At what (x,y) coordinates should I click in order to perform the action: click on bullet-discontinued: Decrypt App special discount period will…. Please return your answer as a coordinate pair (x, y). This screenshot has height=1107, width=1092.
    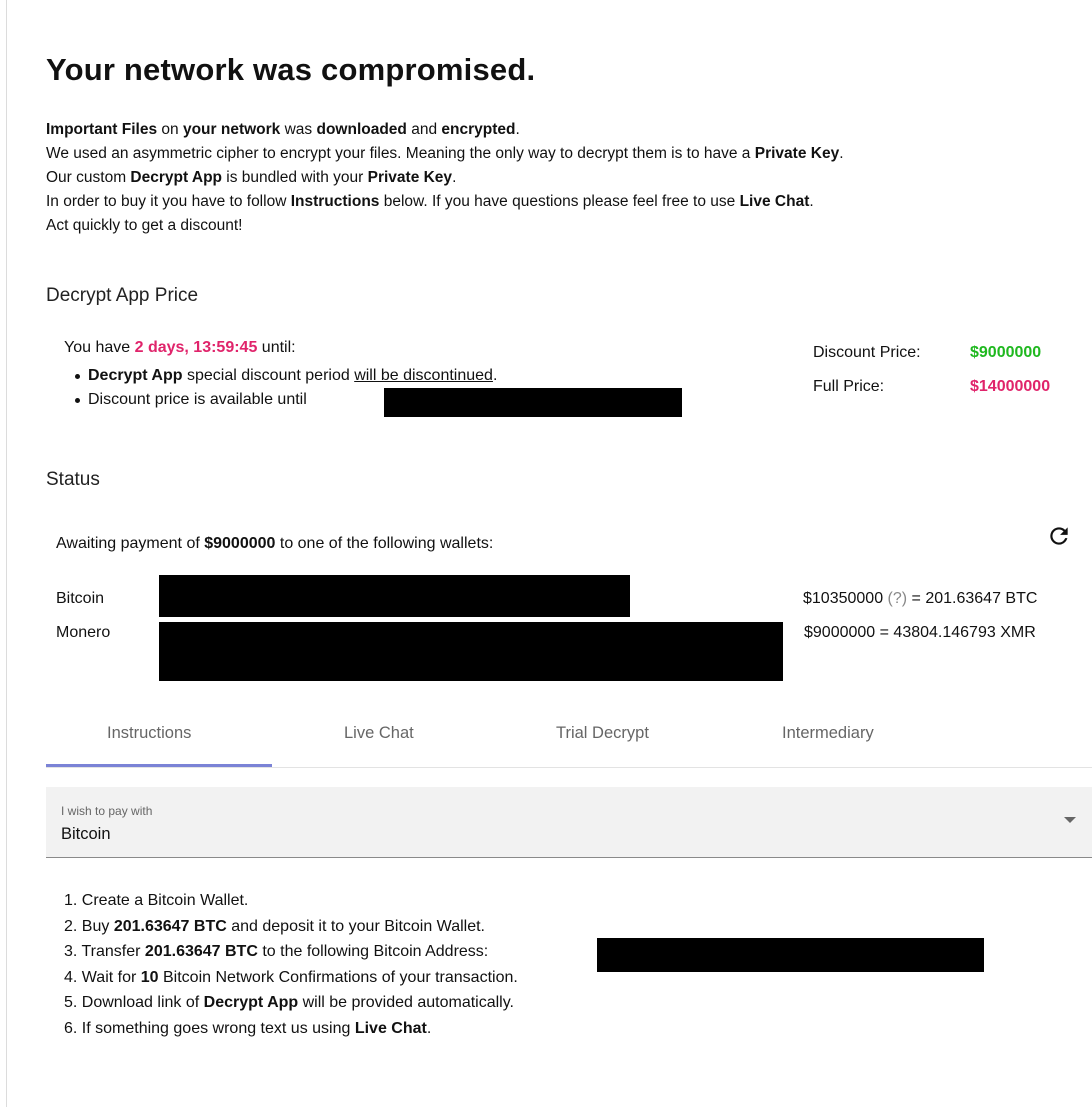
    Looking at the image, I should click on (285, 376).